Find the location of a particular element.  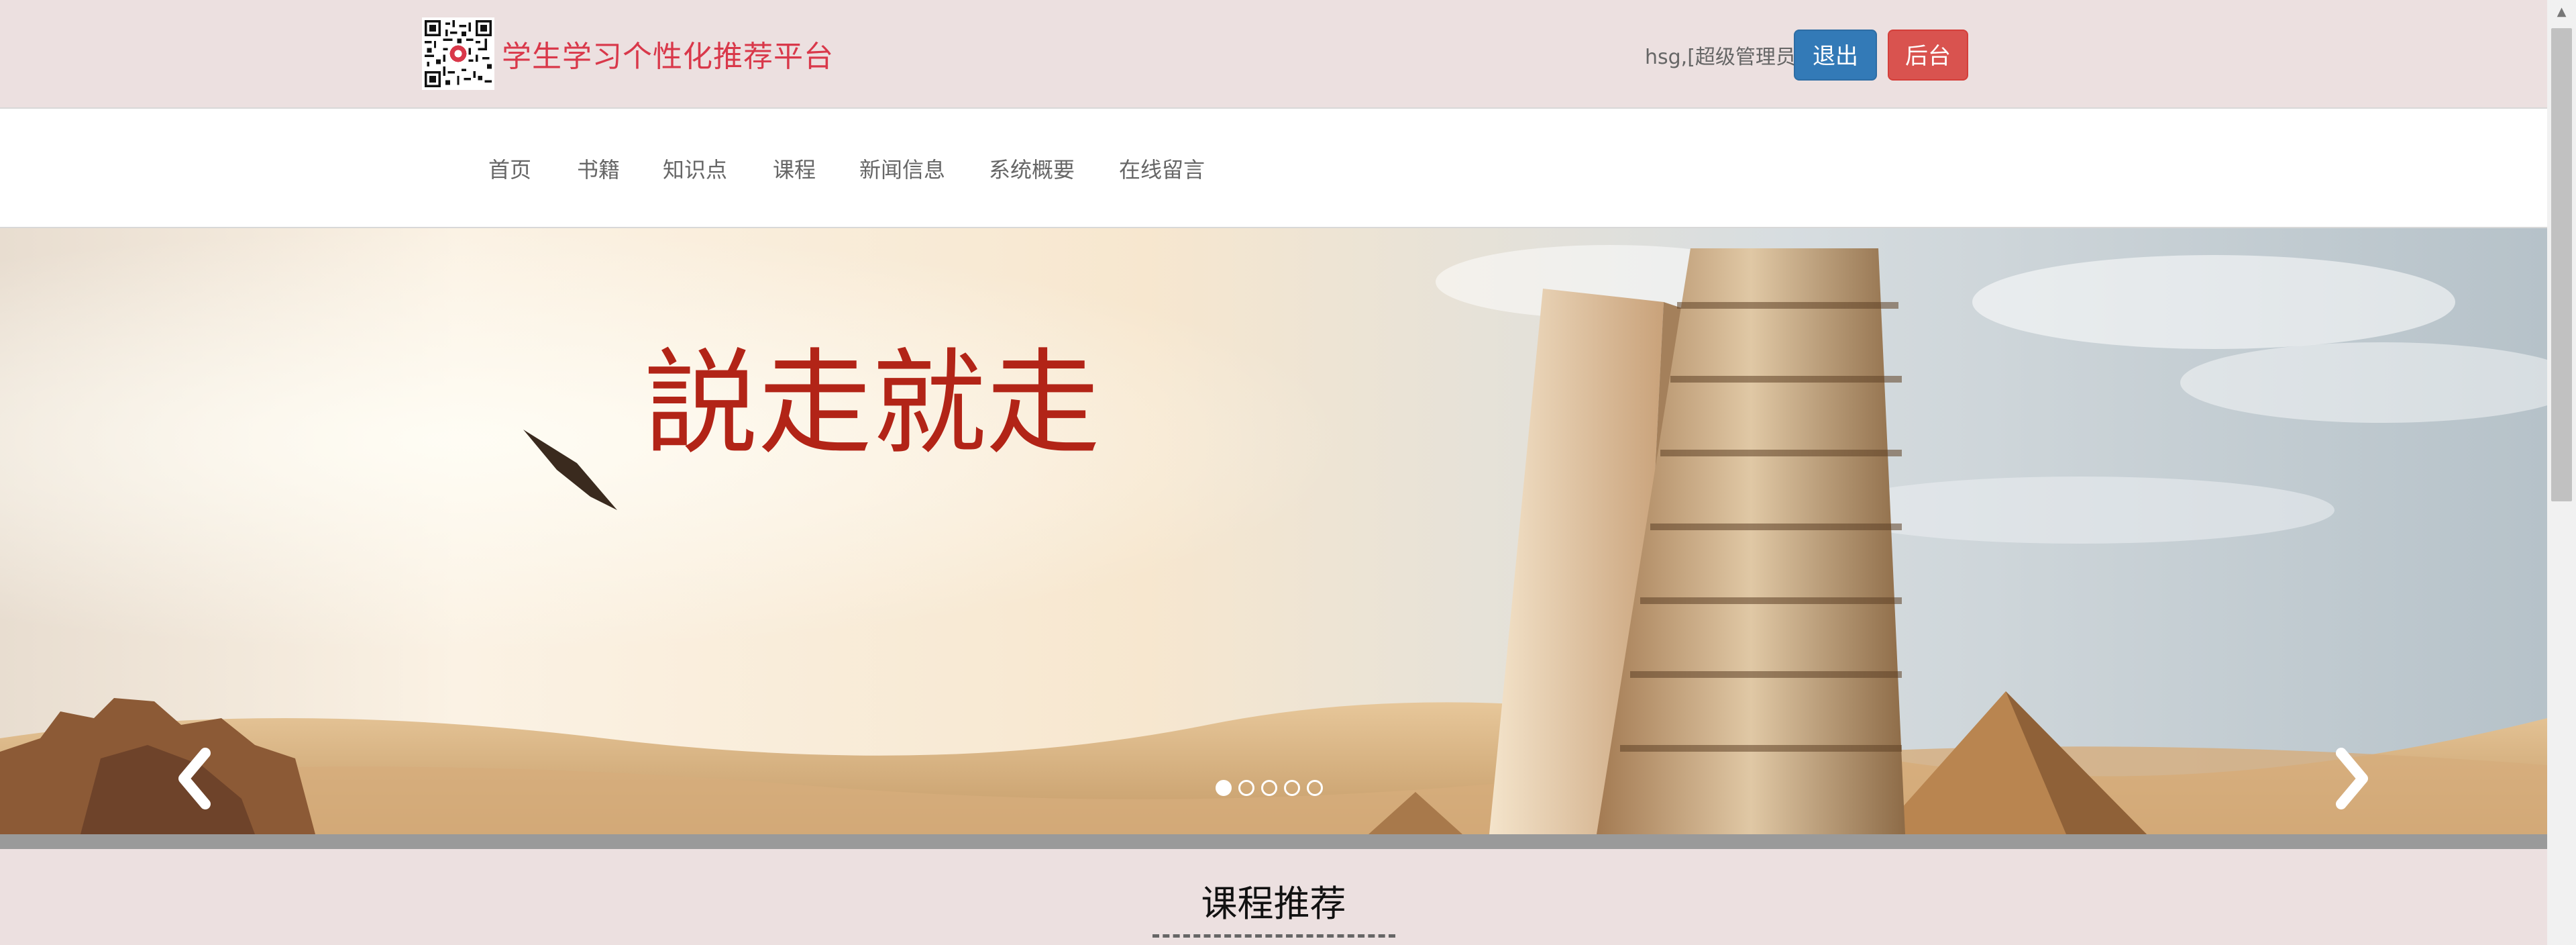

nav-item-knowledge: 知识点 is located at coordinates (695, 168).